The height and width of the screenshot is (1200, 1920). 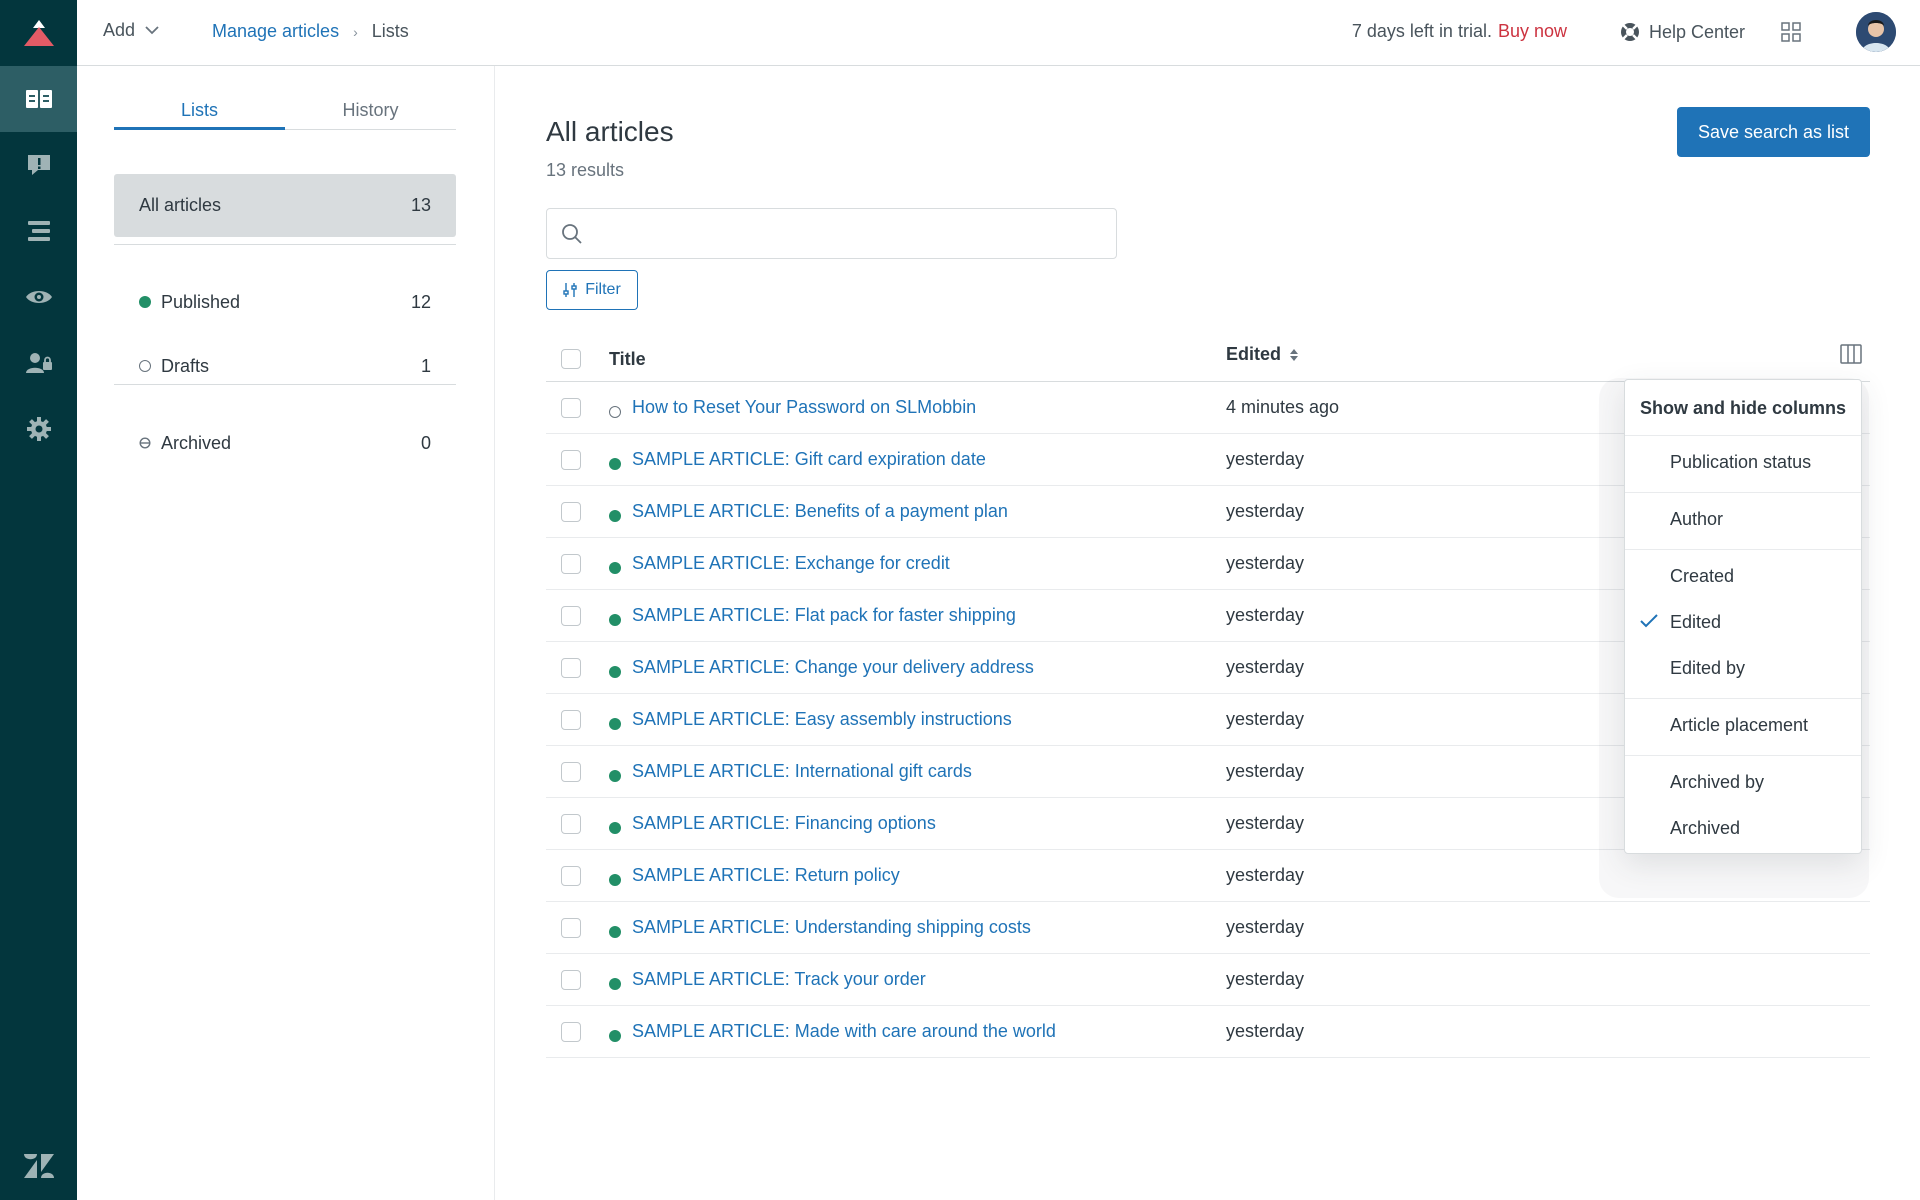 What do you see at coordinates (570, 290) in the screenshot?
I see `filter-sliders-icon` at bounding box center [570, 290].